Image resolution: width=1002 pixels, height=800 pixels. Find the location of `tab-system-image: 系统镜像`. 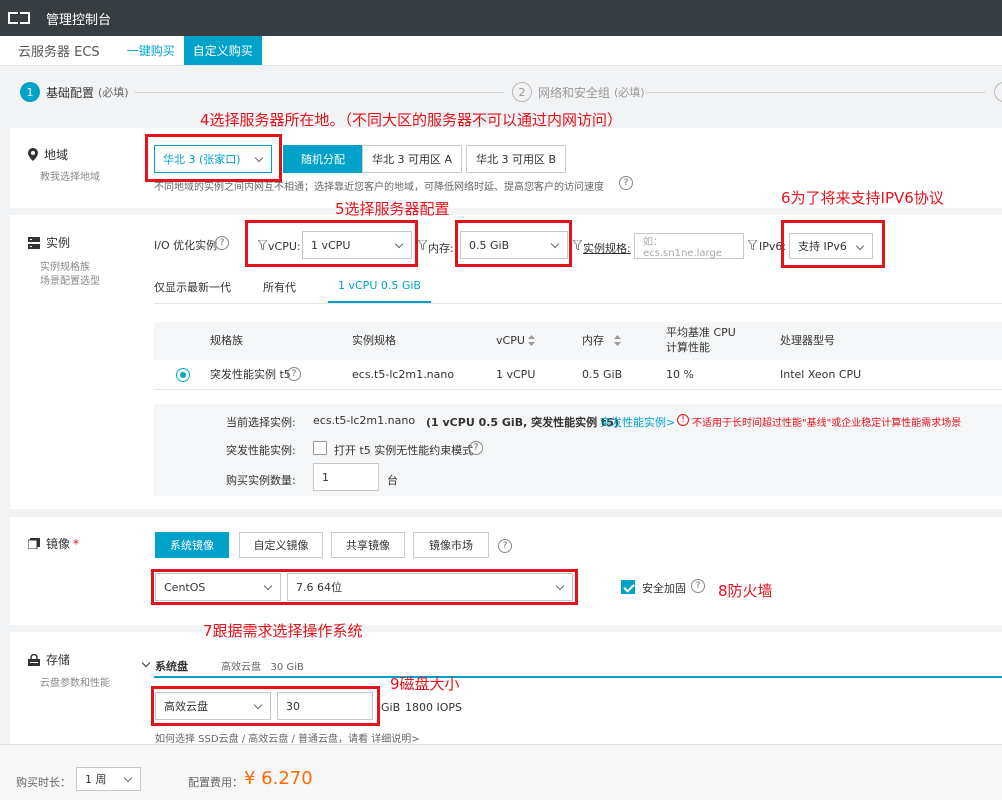

tab-system-image: 系统镜像 is located at coordinates (192, 545).